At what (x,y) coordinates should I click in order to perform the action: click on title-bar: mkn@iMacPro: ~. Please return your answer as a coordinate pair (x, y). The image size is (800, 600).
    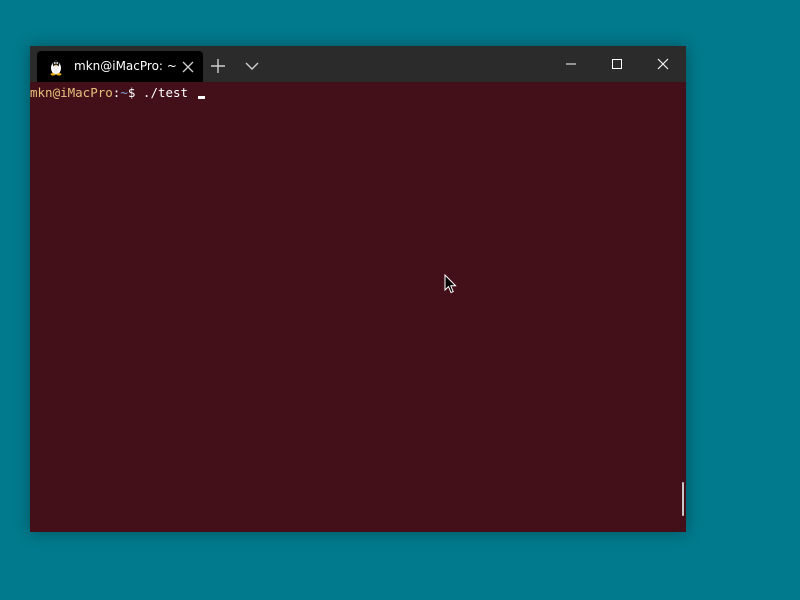
    Looking at the image, I should click on (358, 64).